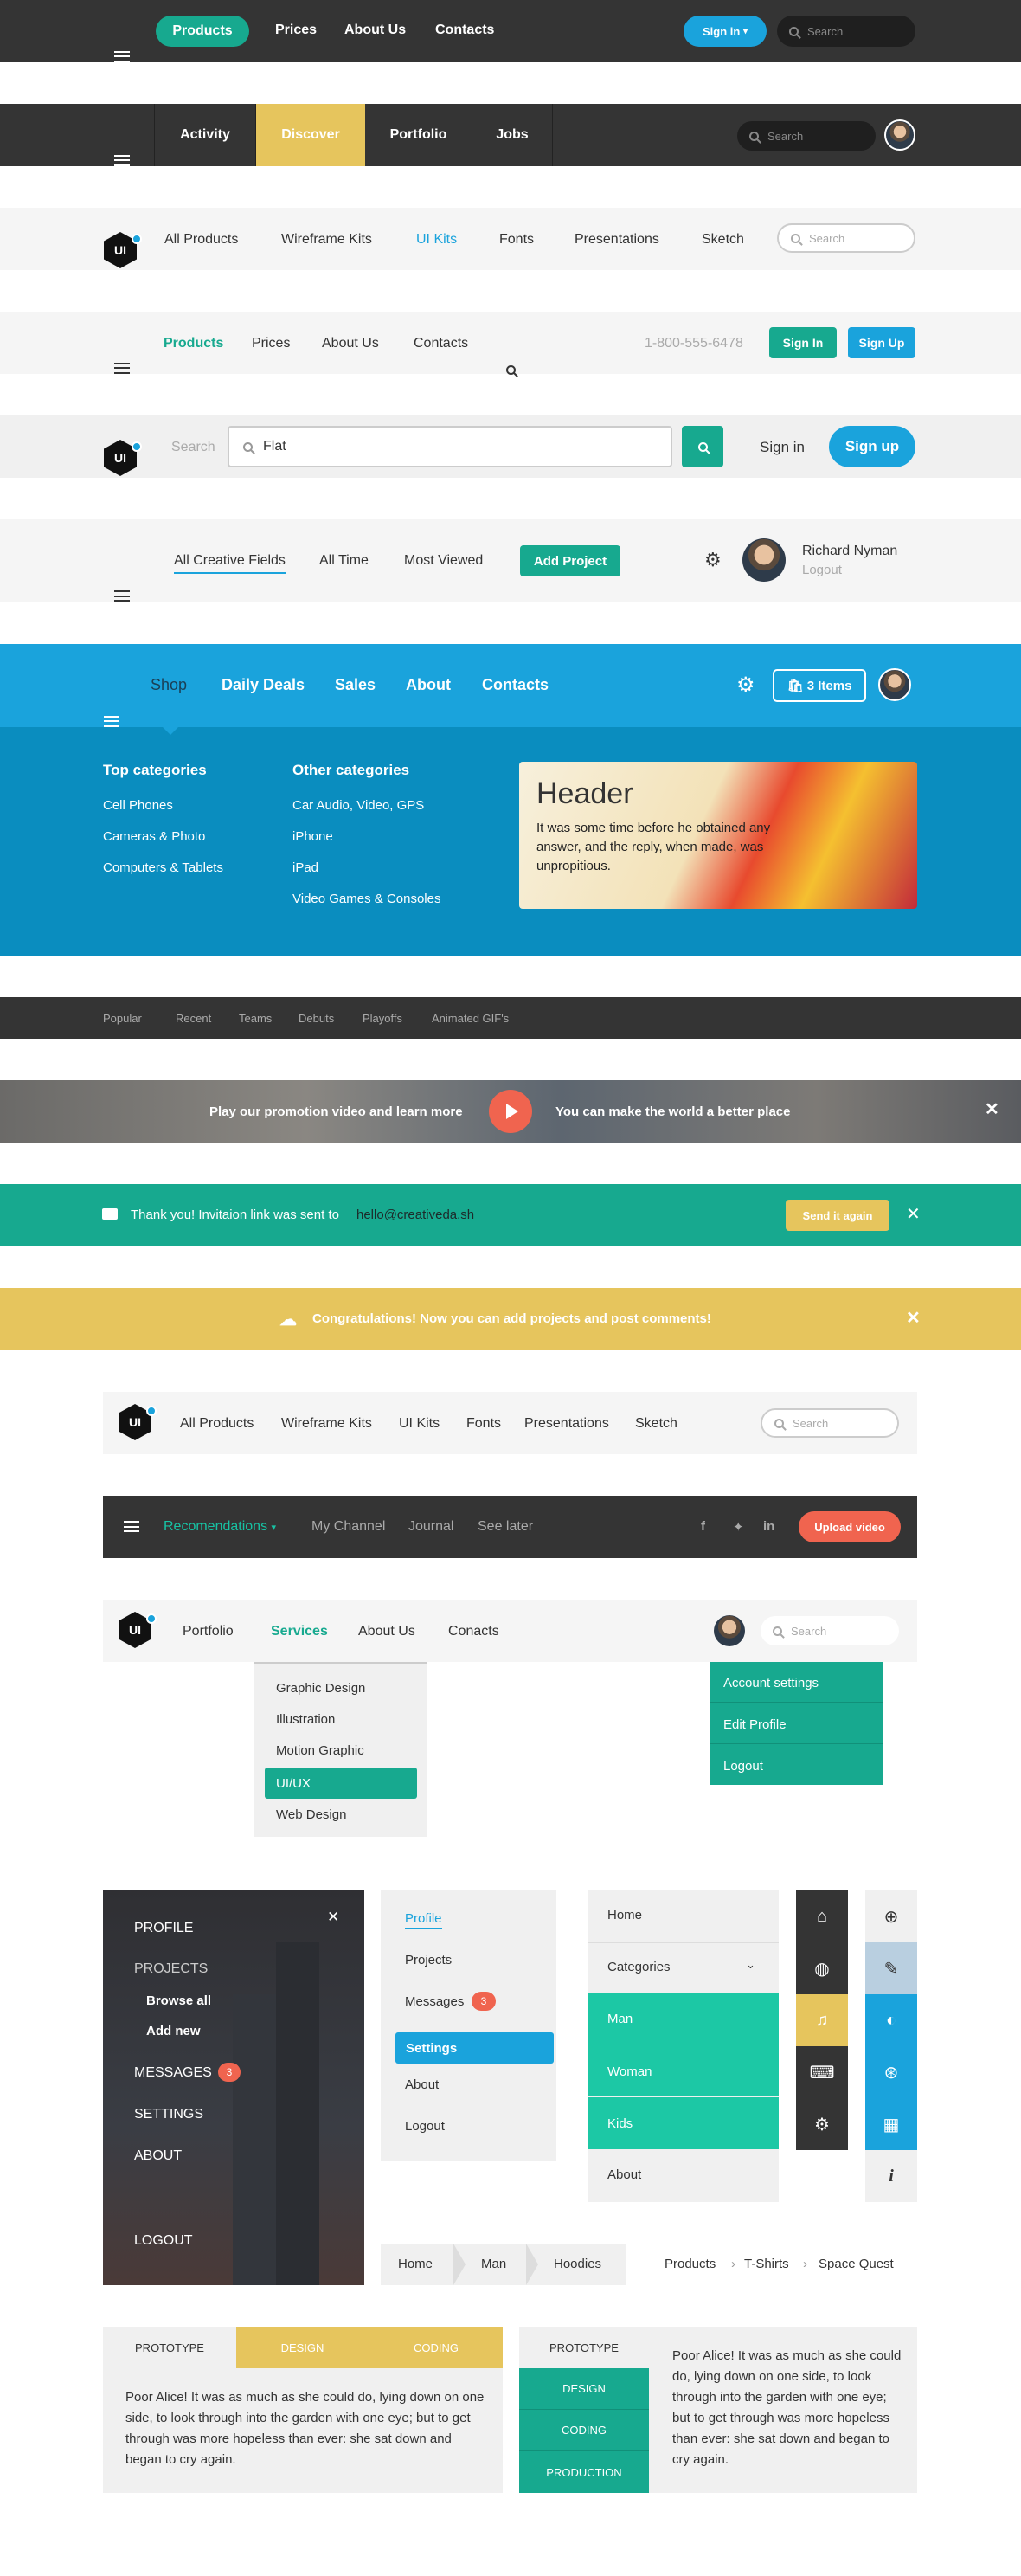  I want to click on nav-item: All Time, so click(344, 561).